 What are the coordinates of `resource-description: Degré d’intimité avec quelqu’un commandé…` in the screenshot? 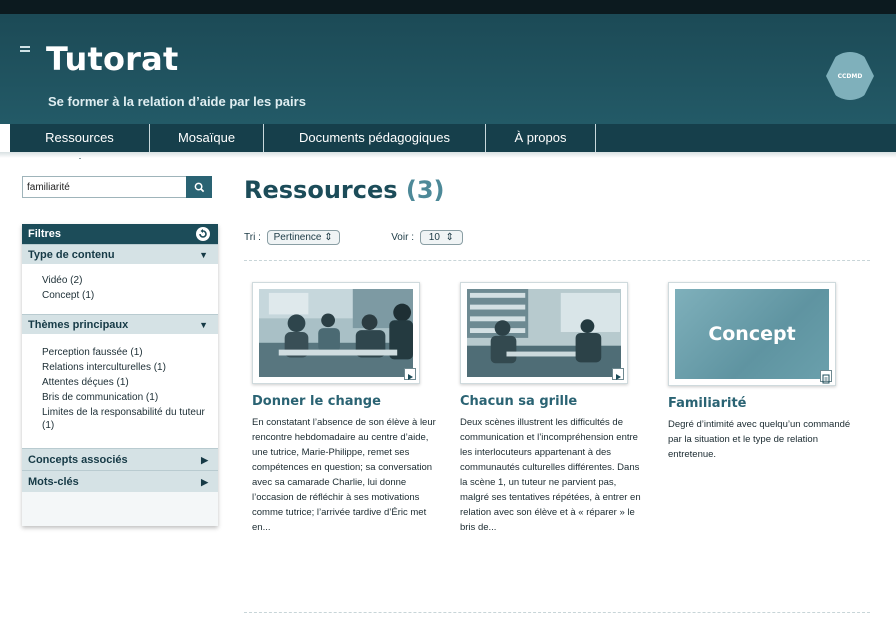 It's located at (759, 439).